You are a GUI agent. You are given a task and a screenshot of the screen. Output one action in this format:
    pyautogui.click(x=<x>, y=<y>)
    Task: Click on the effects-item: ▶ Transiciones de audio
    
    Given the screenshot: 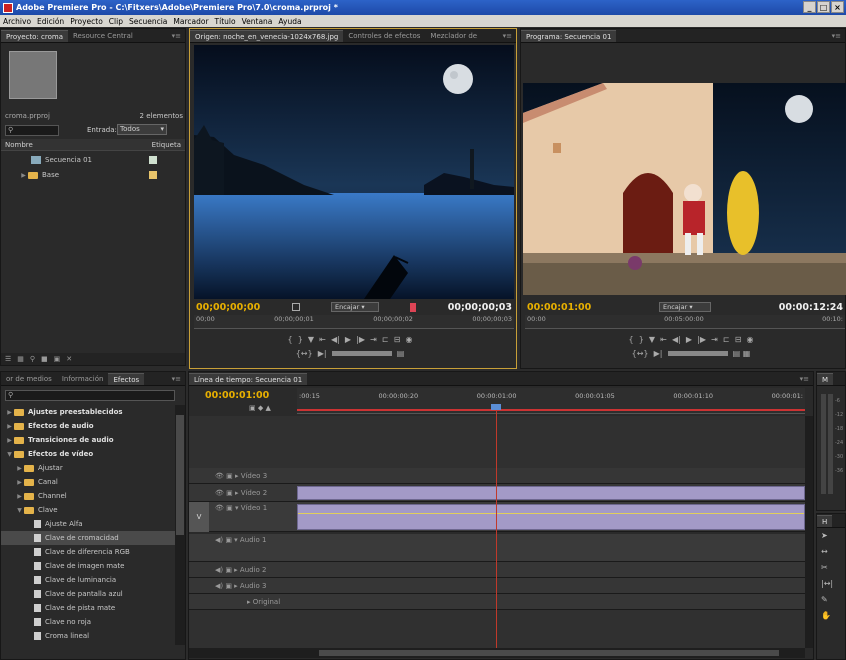 What is the action you would take?
    pyautogui.click(x=88, y=440)
    